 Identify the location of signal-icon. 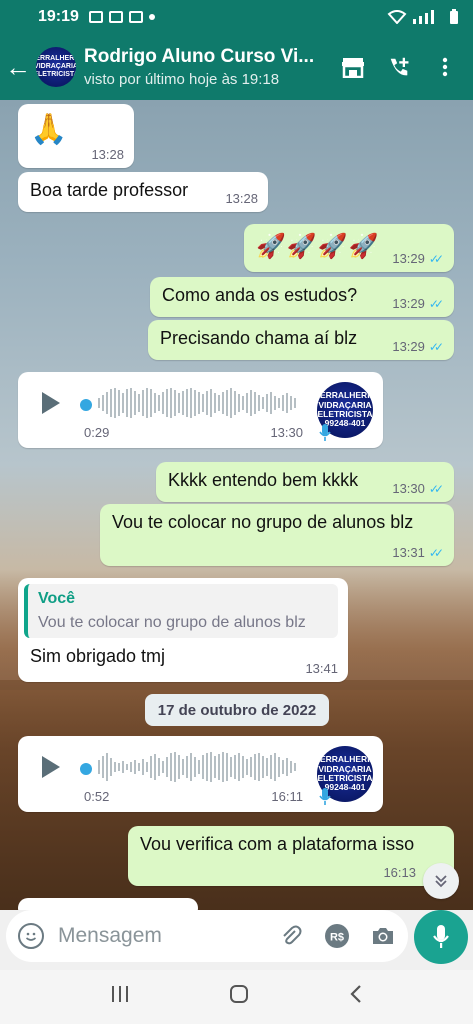
(423, 17).